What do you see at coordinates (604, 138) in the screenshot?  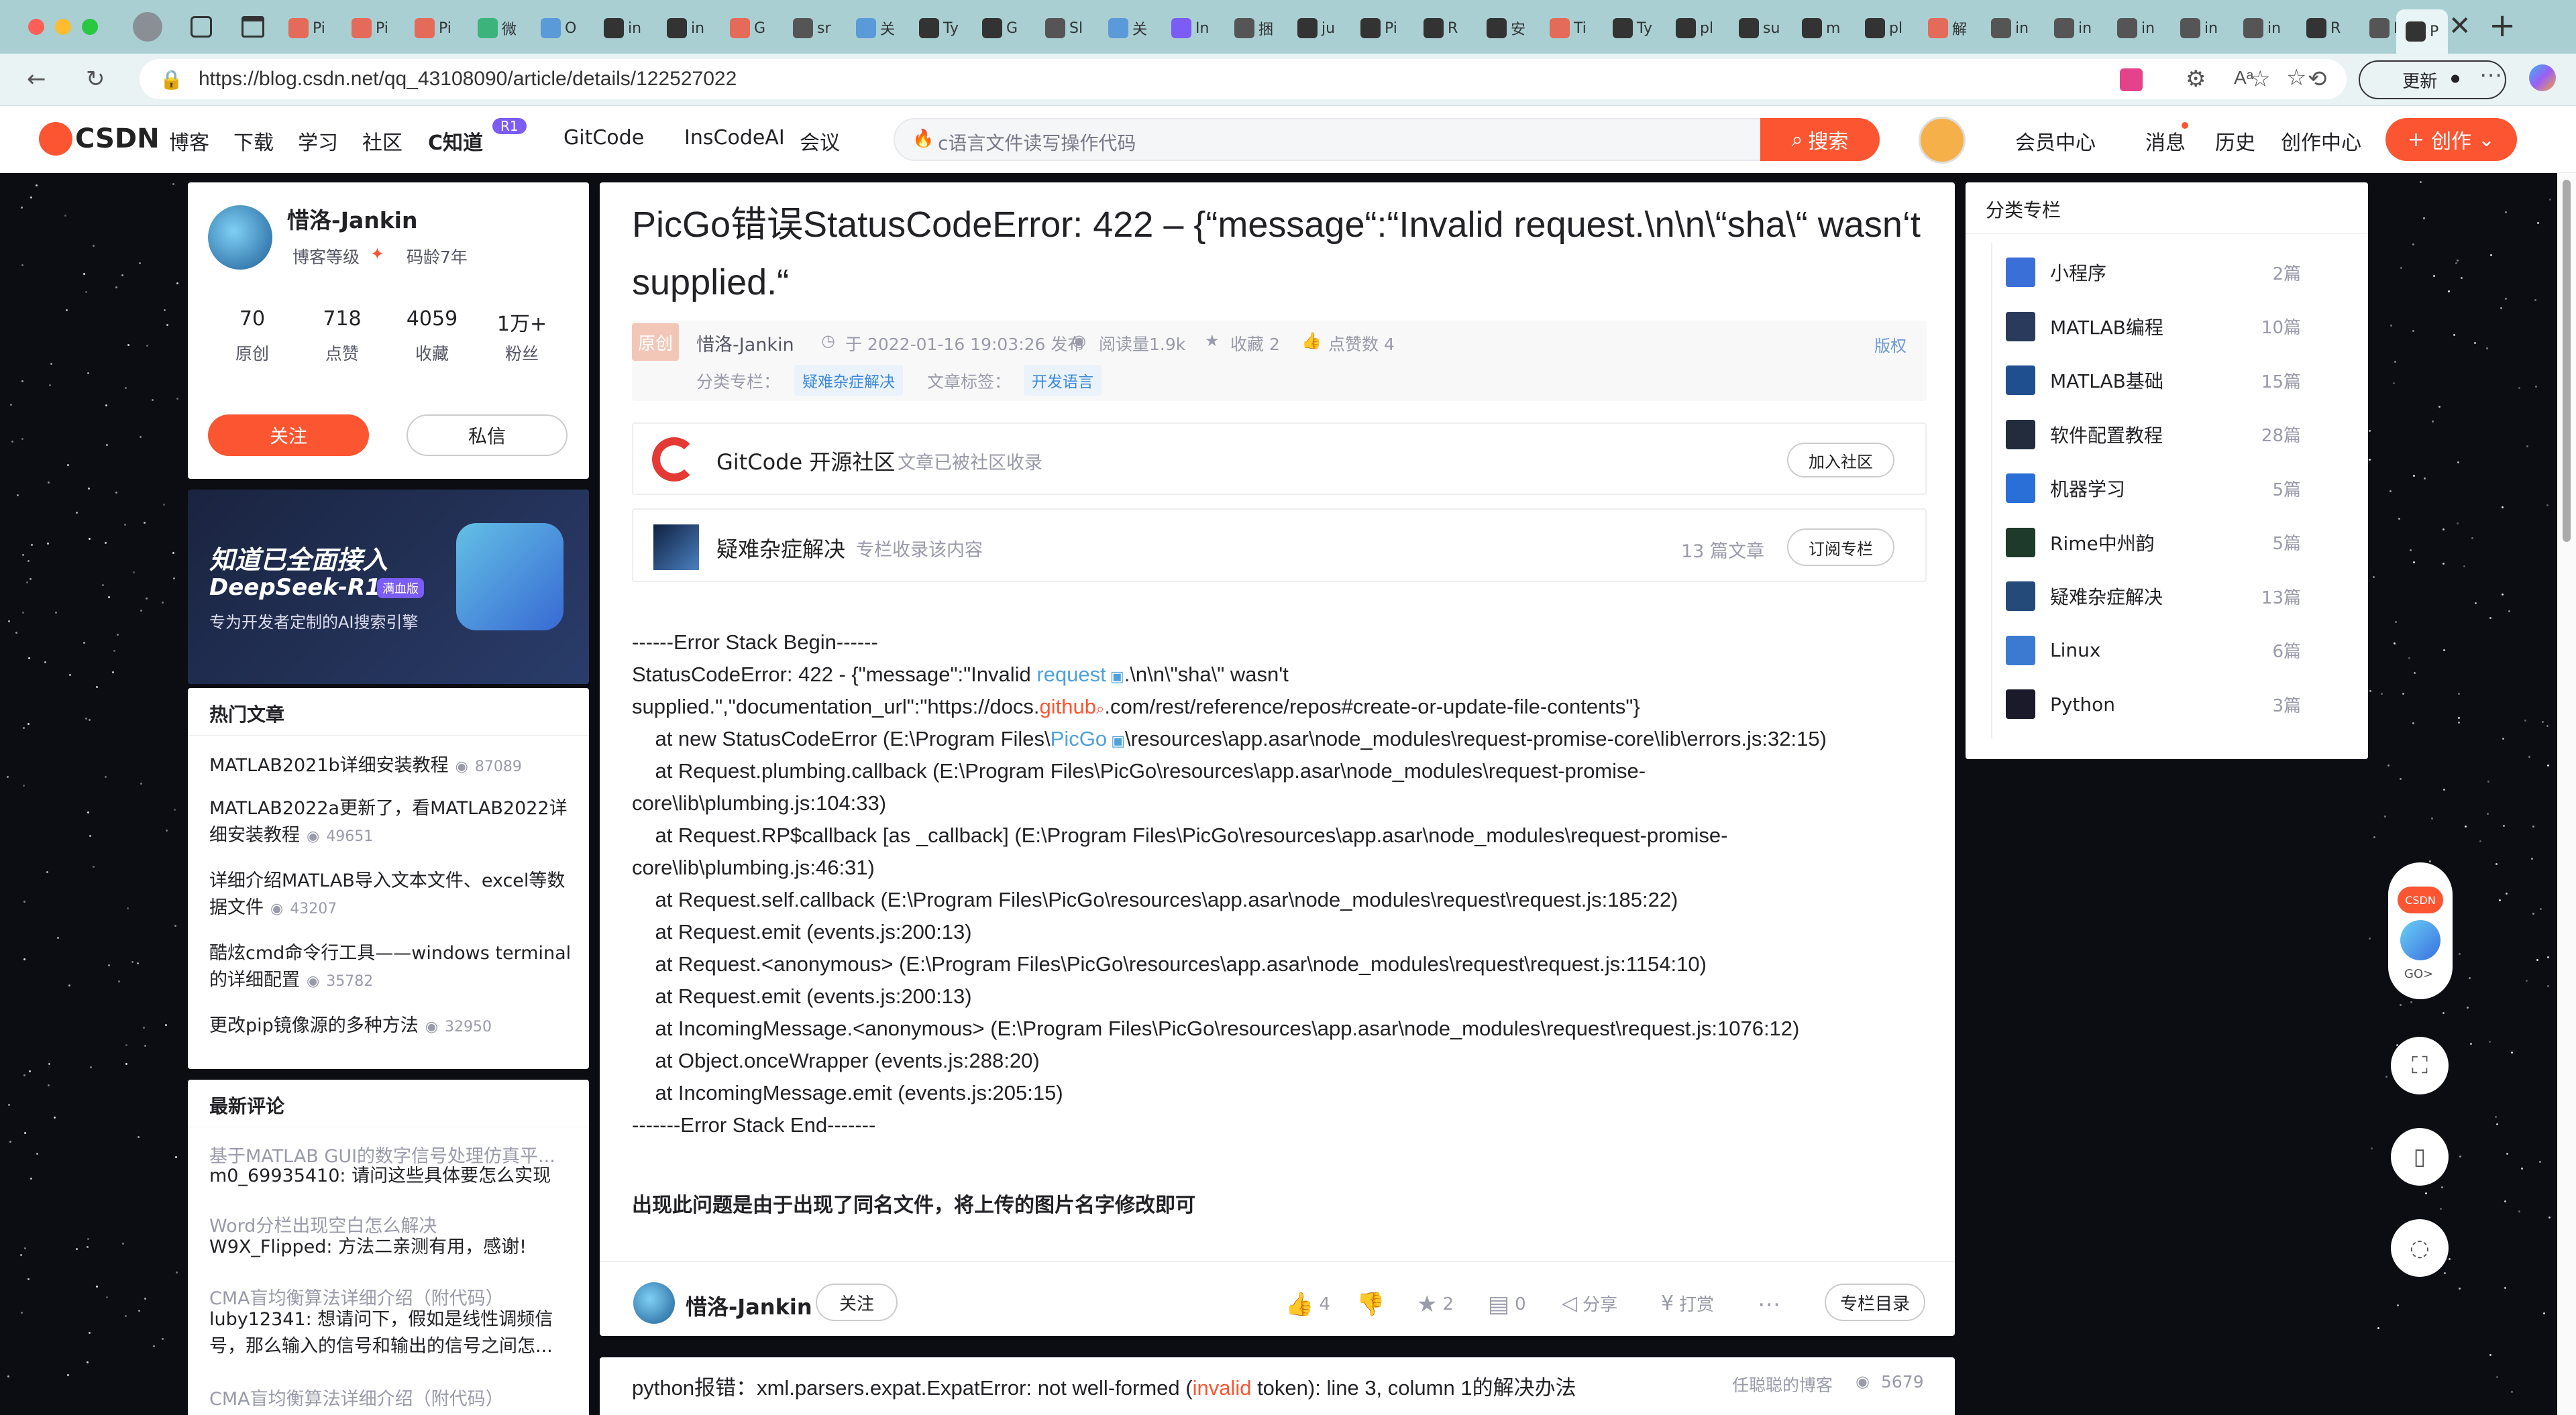 I see `nav-gitcode: GitCode` at bounding box center [604, 138].